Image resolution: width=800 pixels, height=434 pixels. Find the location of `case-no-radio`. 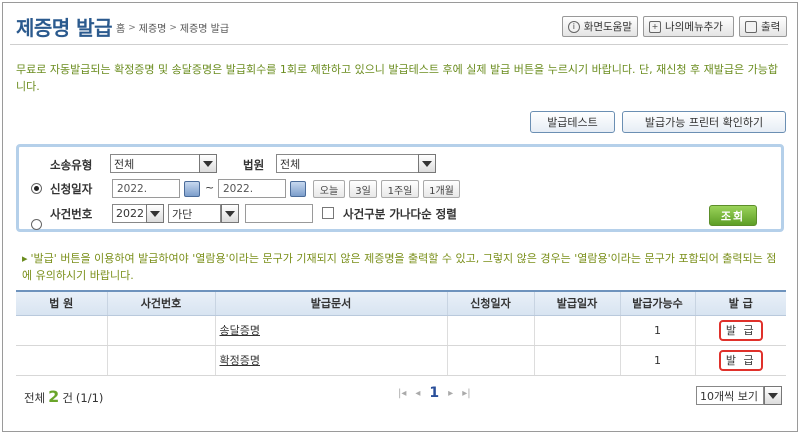

case-no-radio is located at coordinates (36, 224).